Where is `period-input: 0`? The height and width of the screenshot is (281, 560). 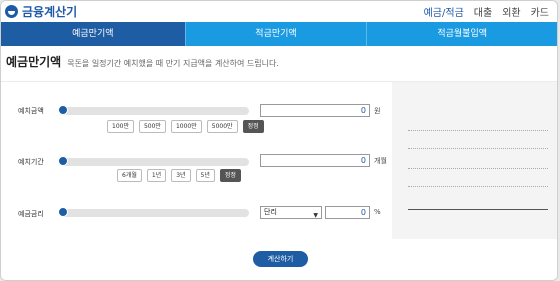 period-input: 0 is located at coordinates (315, 160).